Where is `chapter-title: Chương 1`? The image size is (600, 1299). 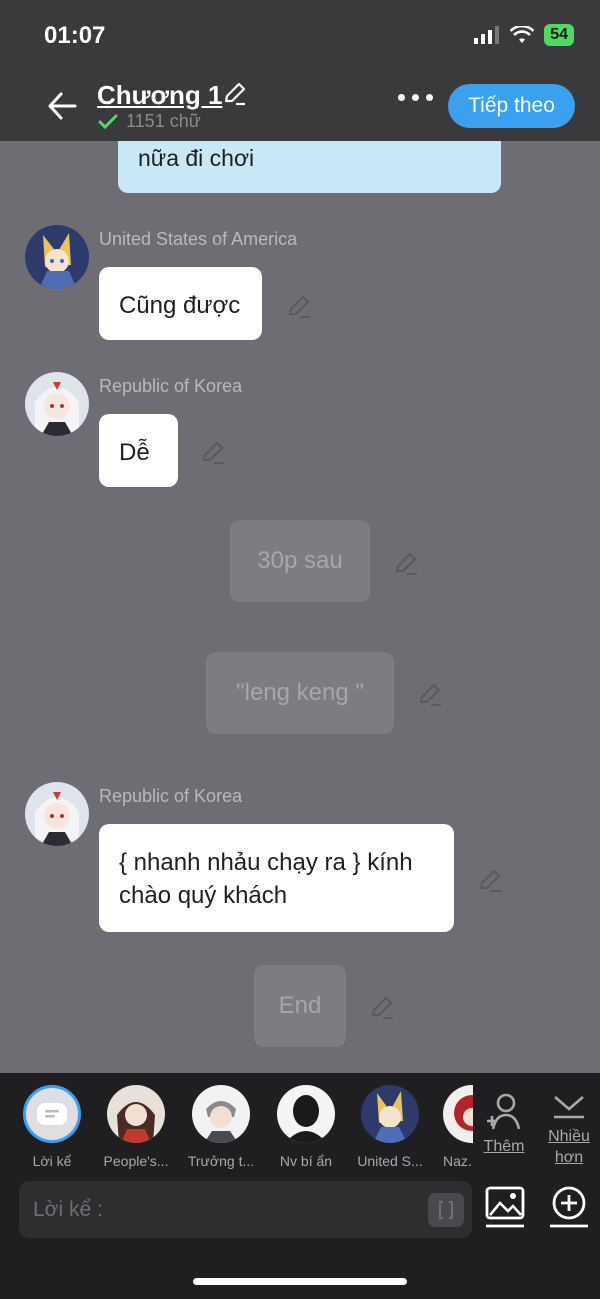
chapter-title: Chương 1 is located at coordinates (159, 95).